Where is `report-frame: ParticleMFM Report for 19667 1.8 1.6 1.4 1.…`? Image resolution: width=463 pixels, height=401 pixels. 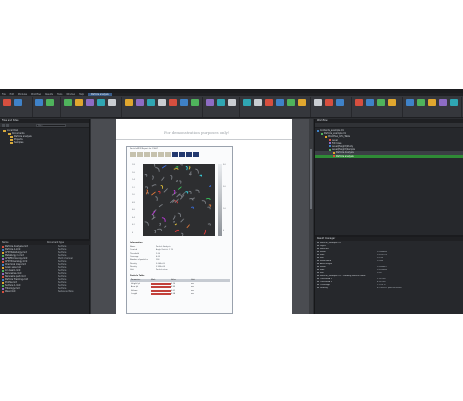
report-frame: ParticleMFM Report for 19667 1.8 1.6 1.4 1.… is located at coordinates (179, 230).